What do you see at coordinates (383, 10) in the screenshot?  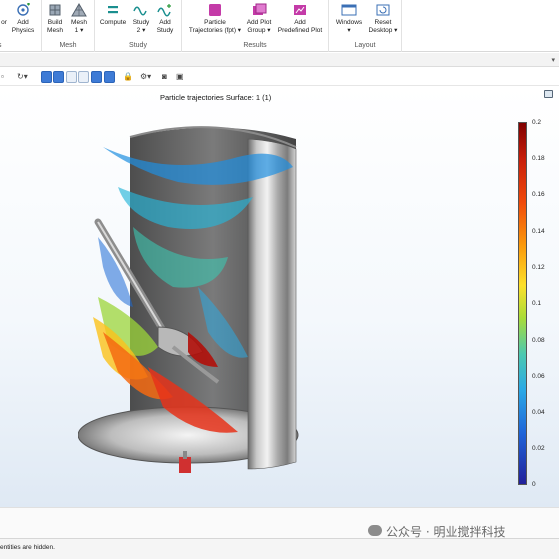 I see `reset-desktop-icon` at bounding box center [383, 10].